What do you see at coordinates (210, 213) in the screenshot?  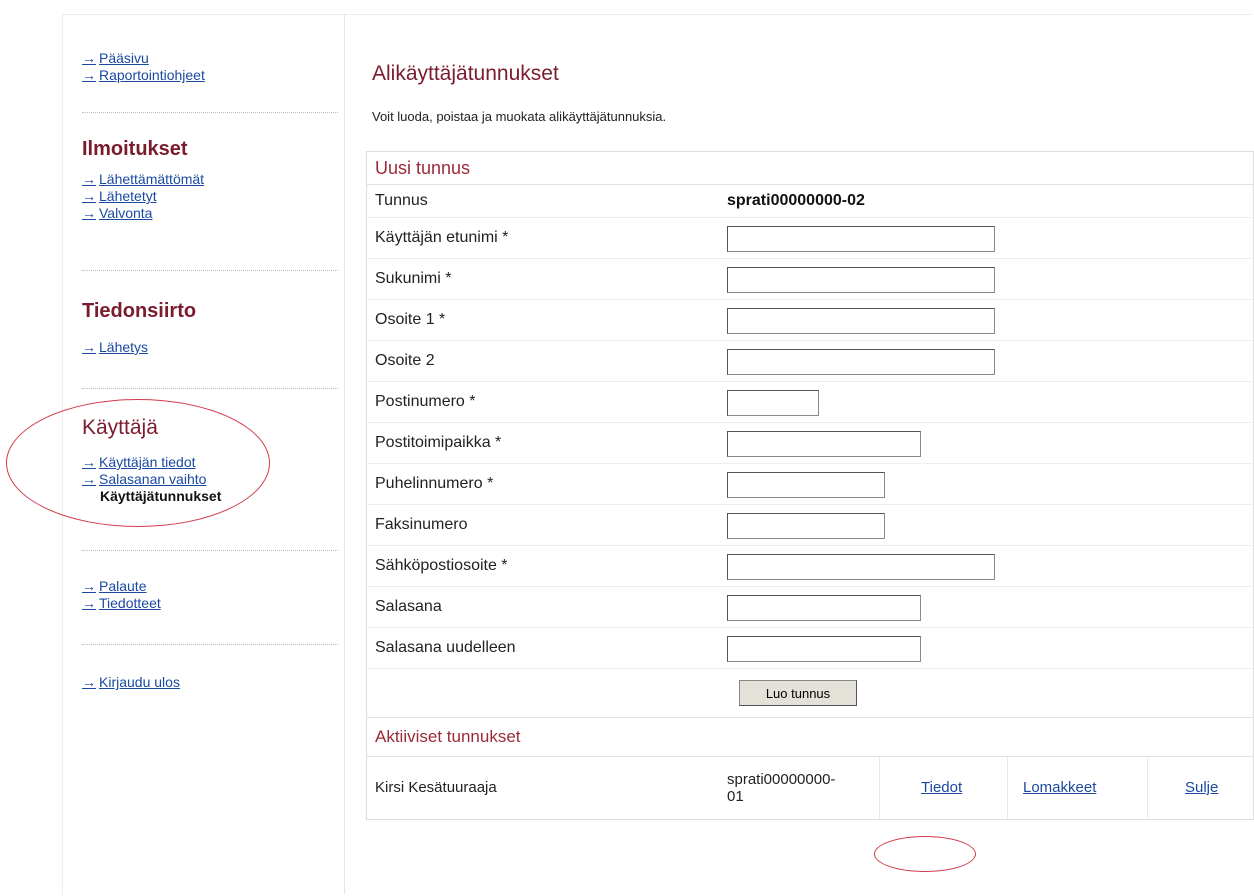 I see `sidebar-link-valvonta: → Valvonta` at bounding box center [210, 213].